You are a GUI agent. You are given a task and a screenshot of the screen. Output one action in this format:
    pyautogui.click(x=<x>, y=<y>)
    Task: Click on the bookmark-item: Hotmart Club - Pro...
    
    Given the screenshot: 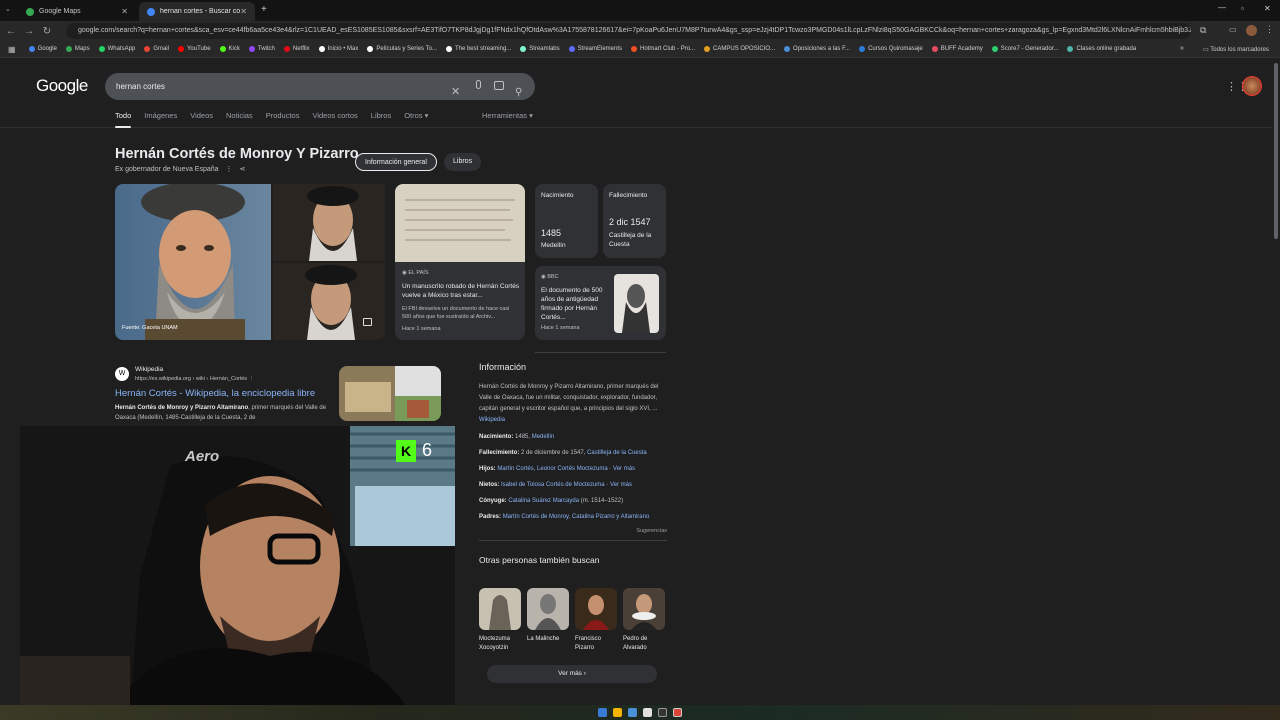 What is the action you would take?
    pyautogui.click(x=663, y=49)
    